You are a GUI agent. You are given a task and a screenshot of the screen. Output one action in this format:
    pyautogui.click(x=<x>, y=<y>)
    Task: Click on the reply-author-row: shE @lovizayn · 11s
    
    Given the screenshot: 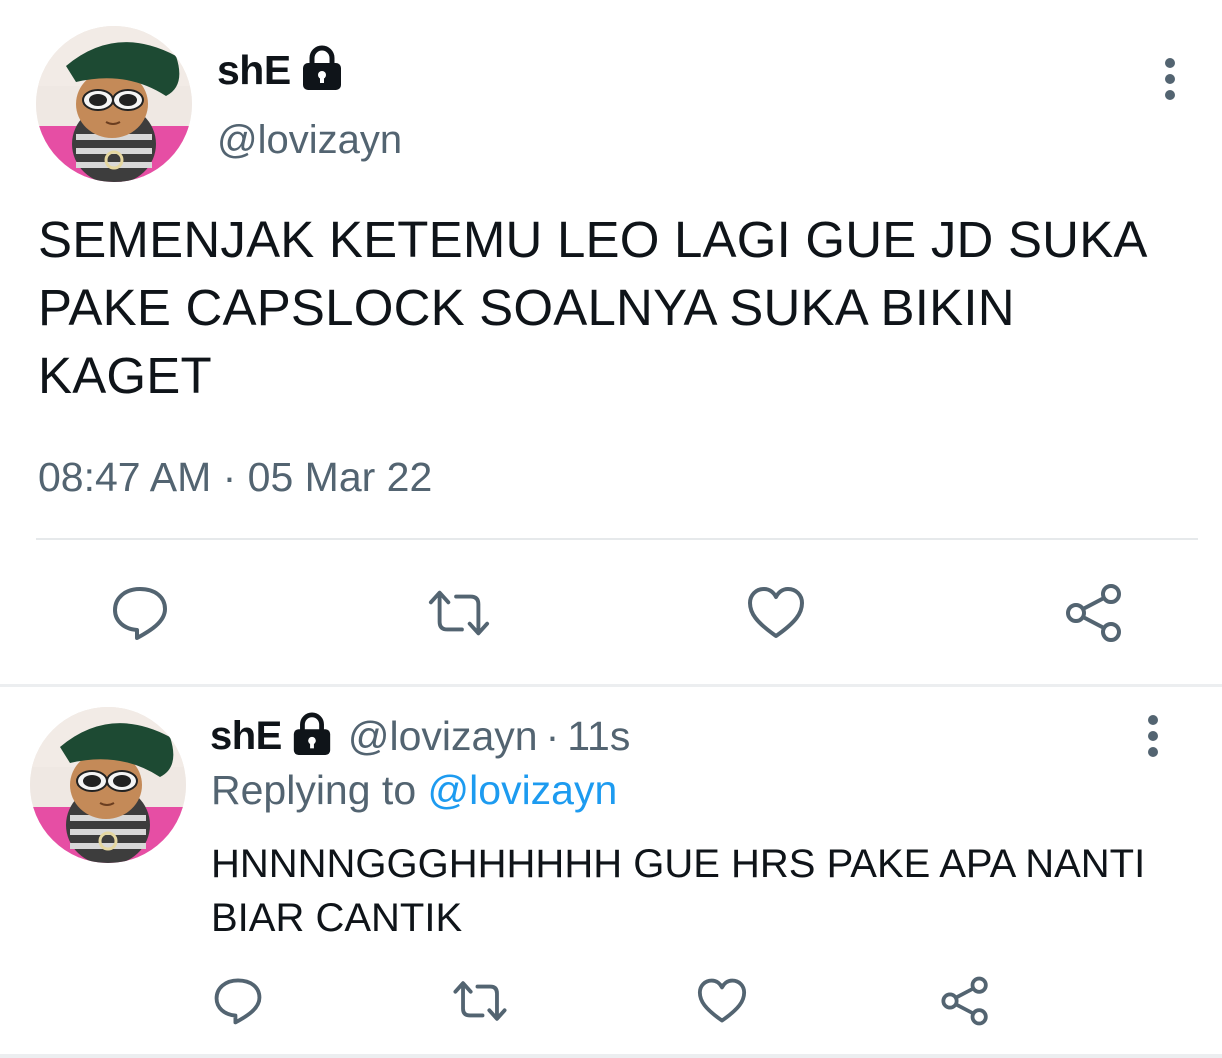 What is the action you would take?
    pyautogui.click(x=420, y=736)
    